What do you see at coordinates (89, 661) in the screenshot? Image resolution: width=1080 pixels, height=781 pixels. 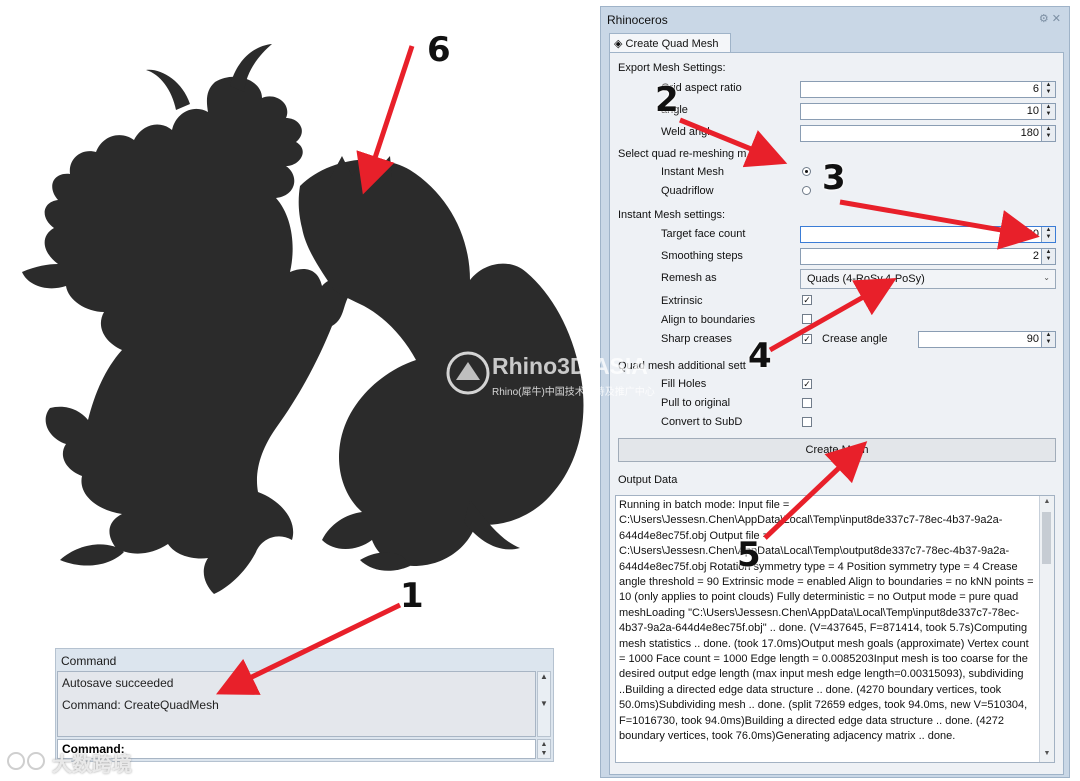 I see `command-panel-title: Command` at bounding box center [89, 661].